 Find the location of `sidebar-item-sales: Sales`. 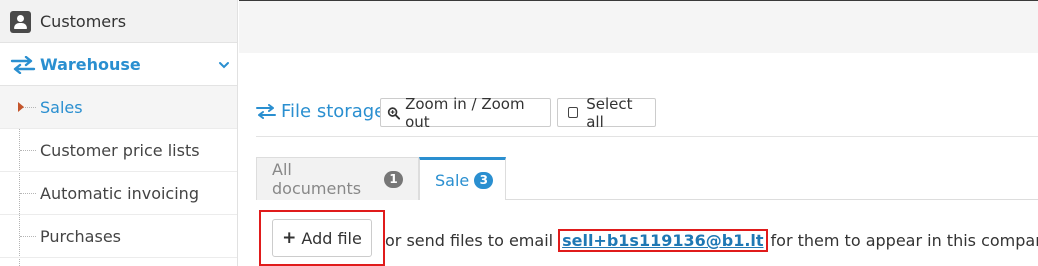

sidebar-item-sales: Sales is located at coordinates (118, 107).